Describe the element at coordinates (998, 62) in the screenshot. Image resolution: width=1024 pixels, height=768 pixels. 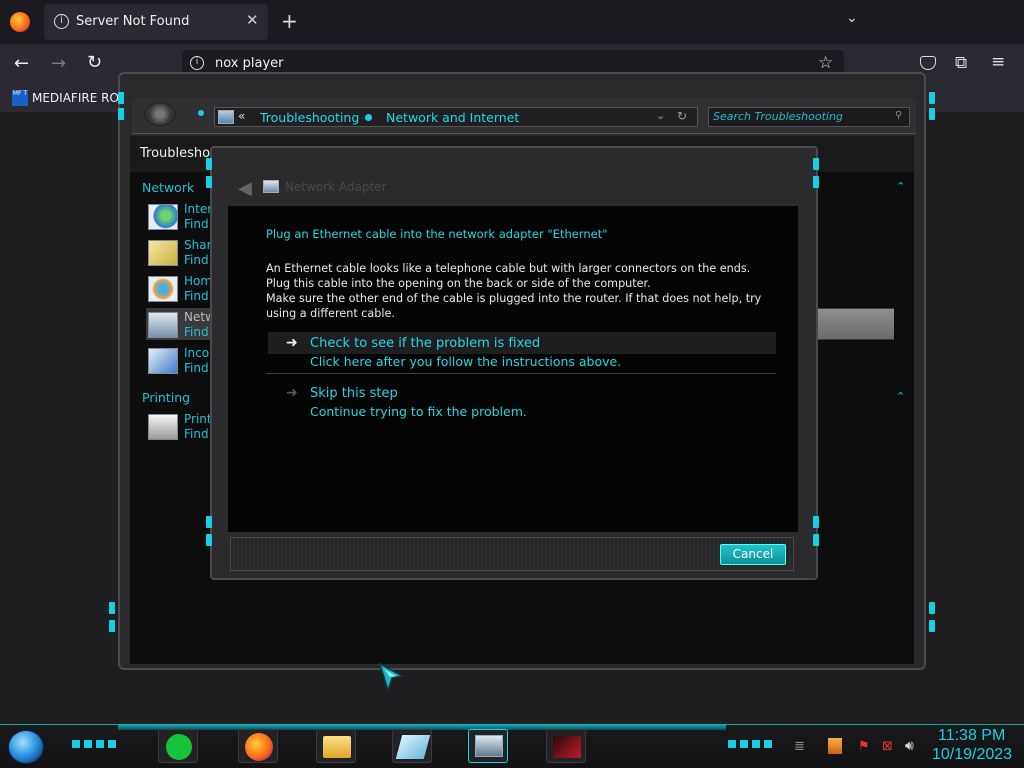
I see `menu-icon: ≡` at that location.